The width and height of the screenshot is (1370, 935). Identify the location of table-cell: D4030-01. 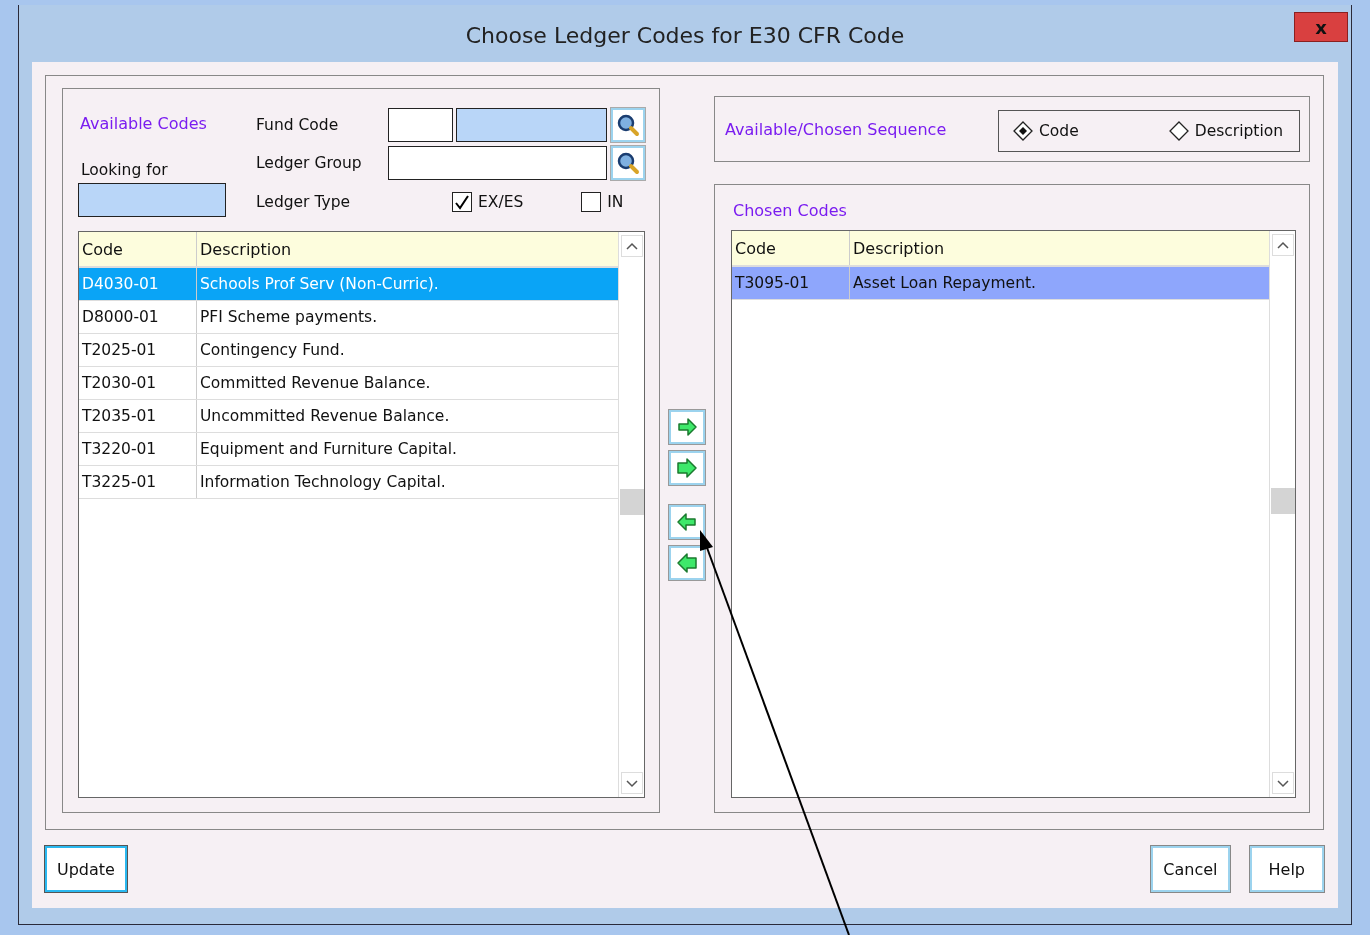
(138, 284).